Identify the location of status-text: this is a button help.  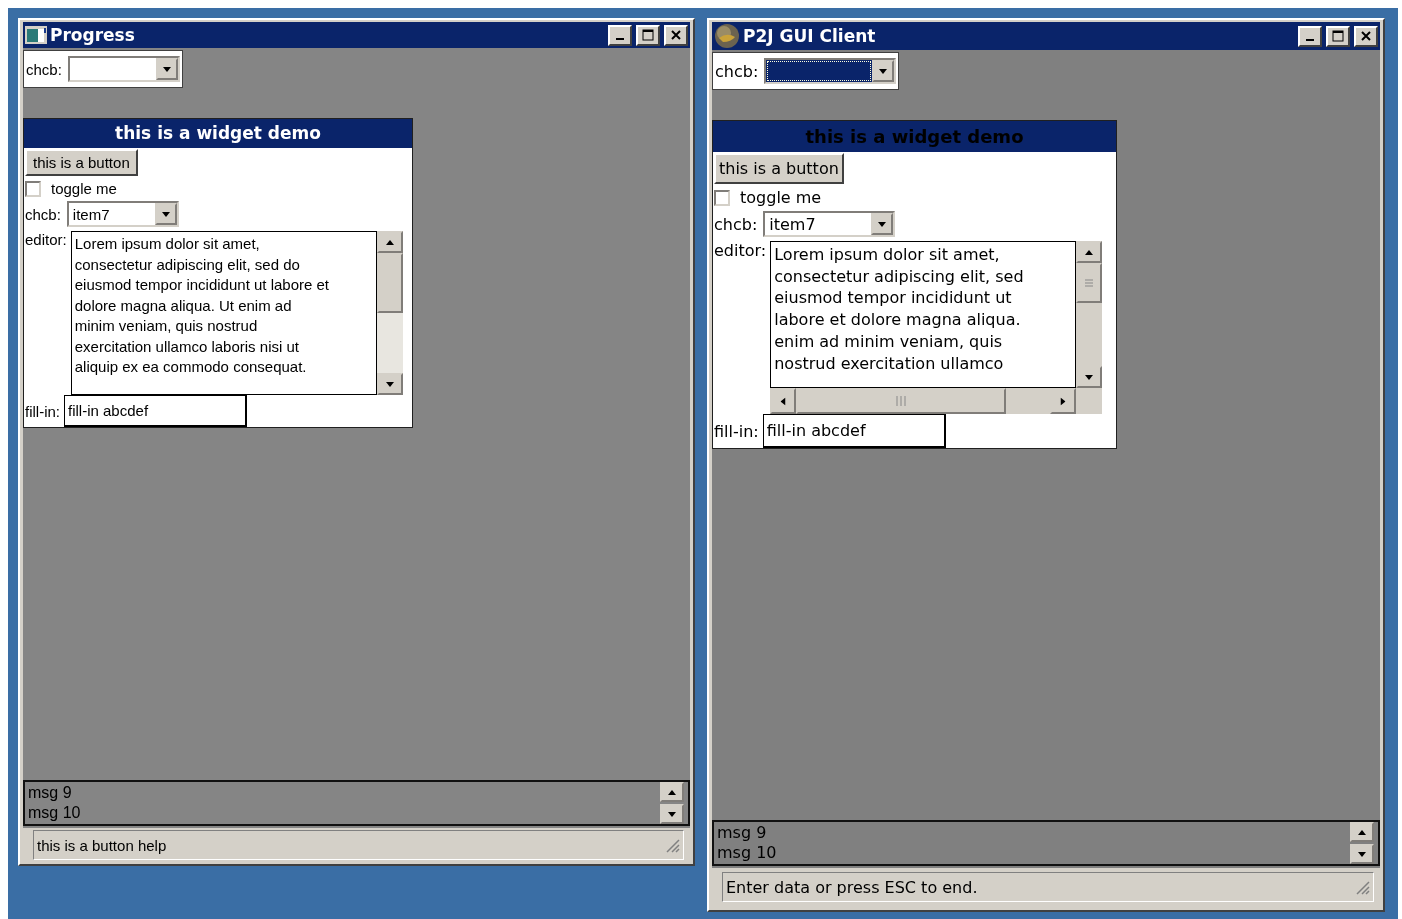
(102, 845).